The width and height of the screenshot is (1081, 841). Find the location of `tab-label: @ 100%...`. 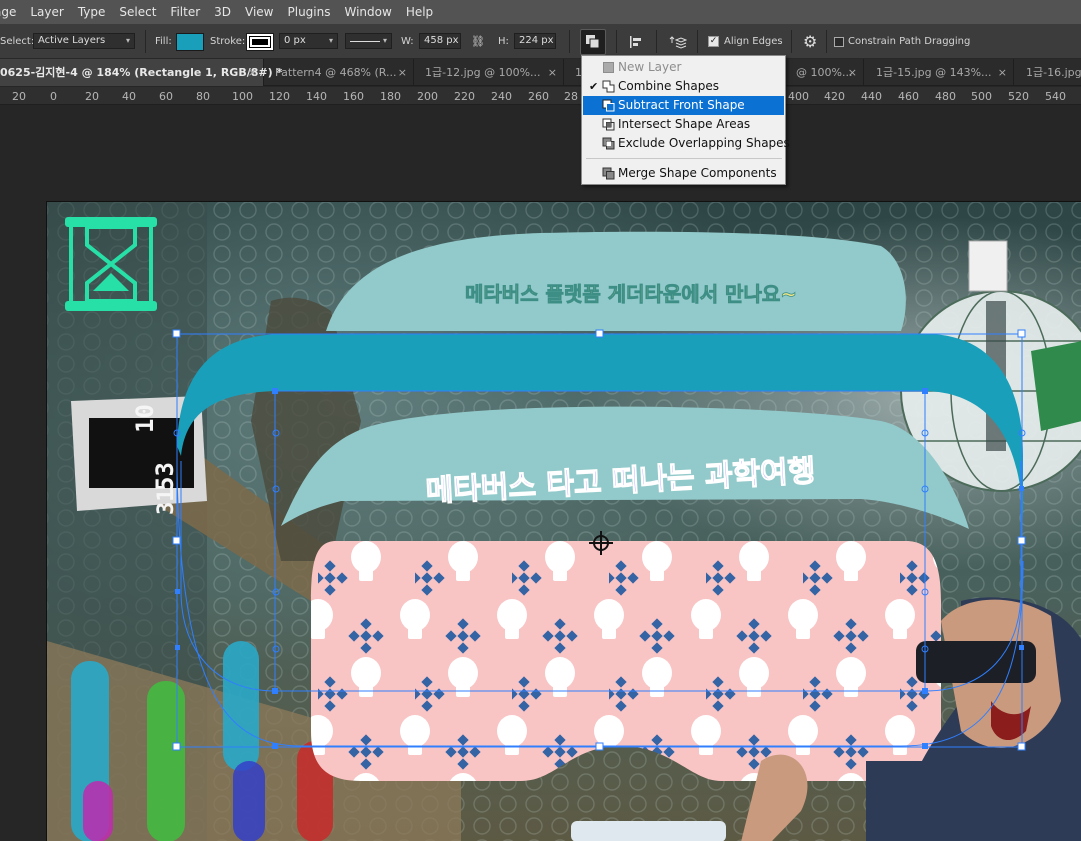

tab-label: @ 100%... is located at coordinates (824, 72).